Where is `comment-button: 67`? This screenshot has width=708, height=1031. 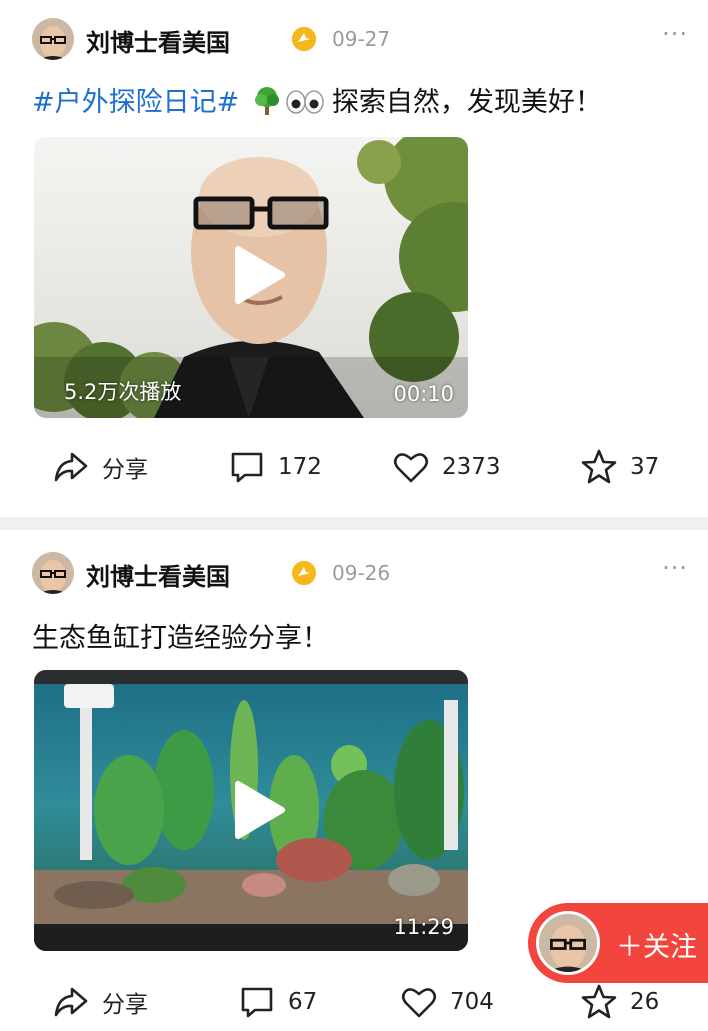 comment-button: 67 is located at coordinates (277, 1002).